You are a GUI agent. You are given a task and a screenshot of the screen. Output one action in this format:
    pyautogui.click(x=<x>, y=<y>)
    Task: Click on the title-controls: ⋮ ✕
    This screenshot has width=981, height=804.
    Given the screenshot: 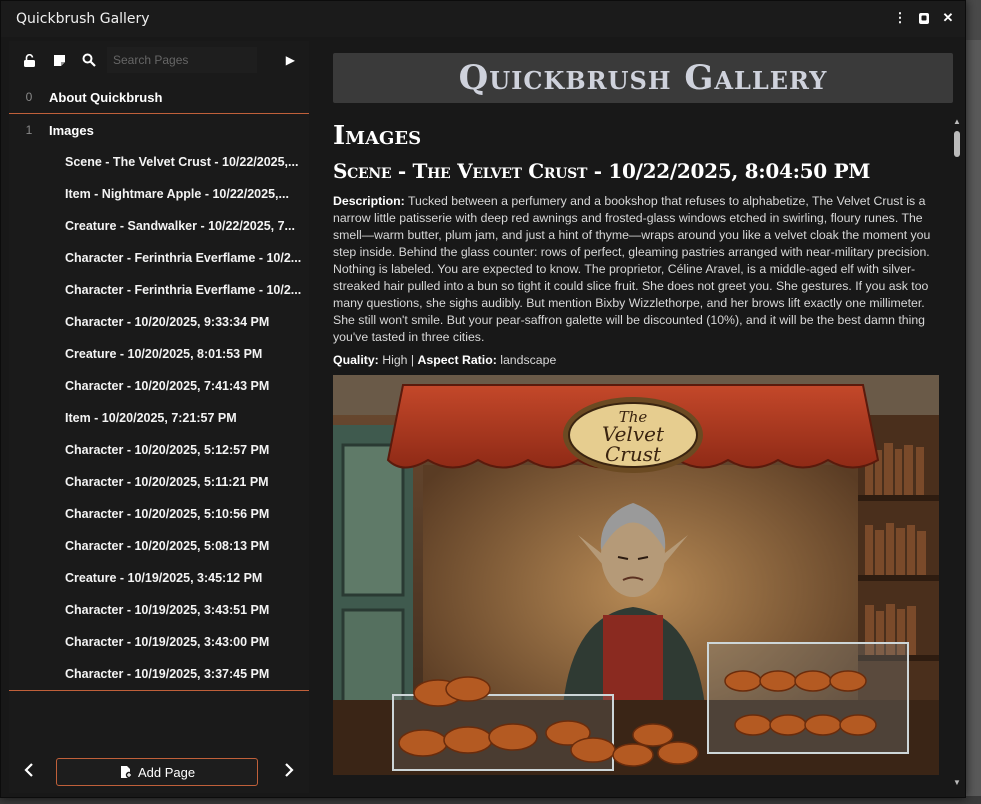 What is the action you would take?
    pyautogui.click(x=924, y=18)
    